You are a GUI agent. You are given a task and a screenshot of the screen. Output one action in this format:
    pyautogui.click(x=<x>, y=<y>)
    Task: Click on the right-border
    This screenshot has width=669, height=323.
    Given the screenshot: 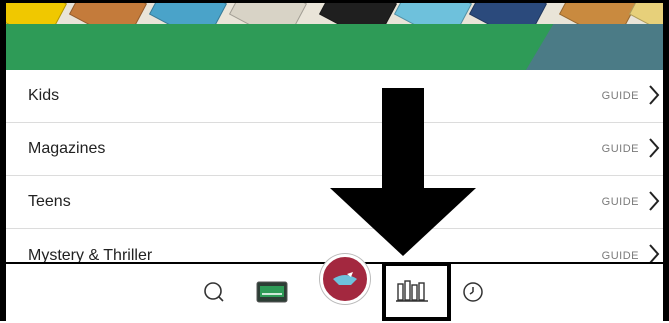 What is the action you would take?
    pyautogui.click(x=666, y=160)
    